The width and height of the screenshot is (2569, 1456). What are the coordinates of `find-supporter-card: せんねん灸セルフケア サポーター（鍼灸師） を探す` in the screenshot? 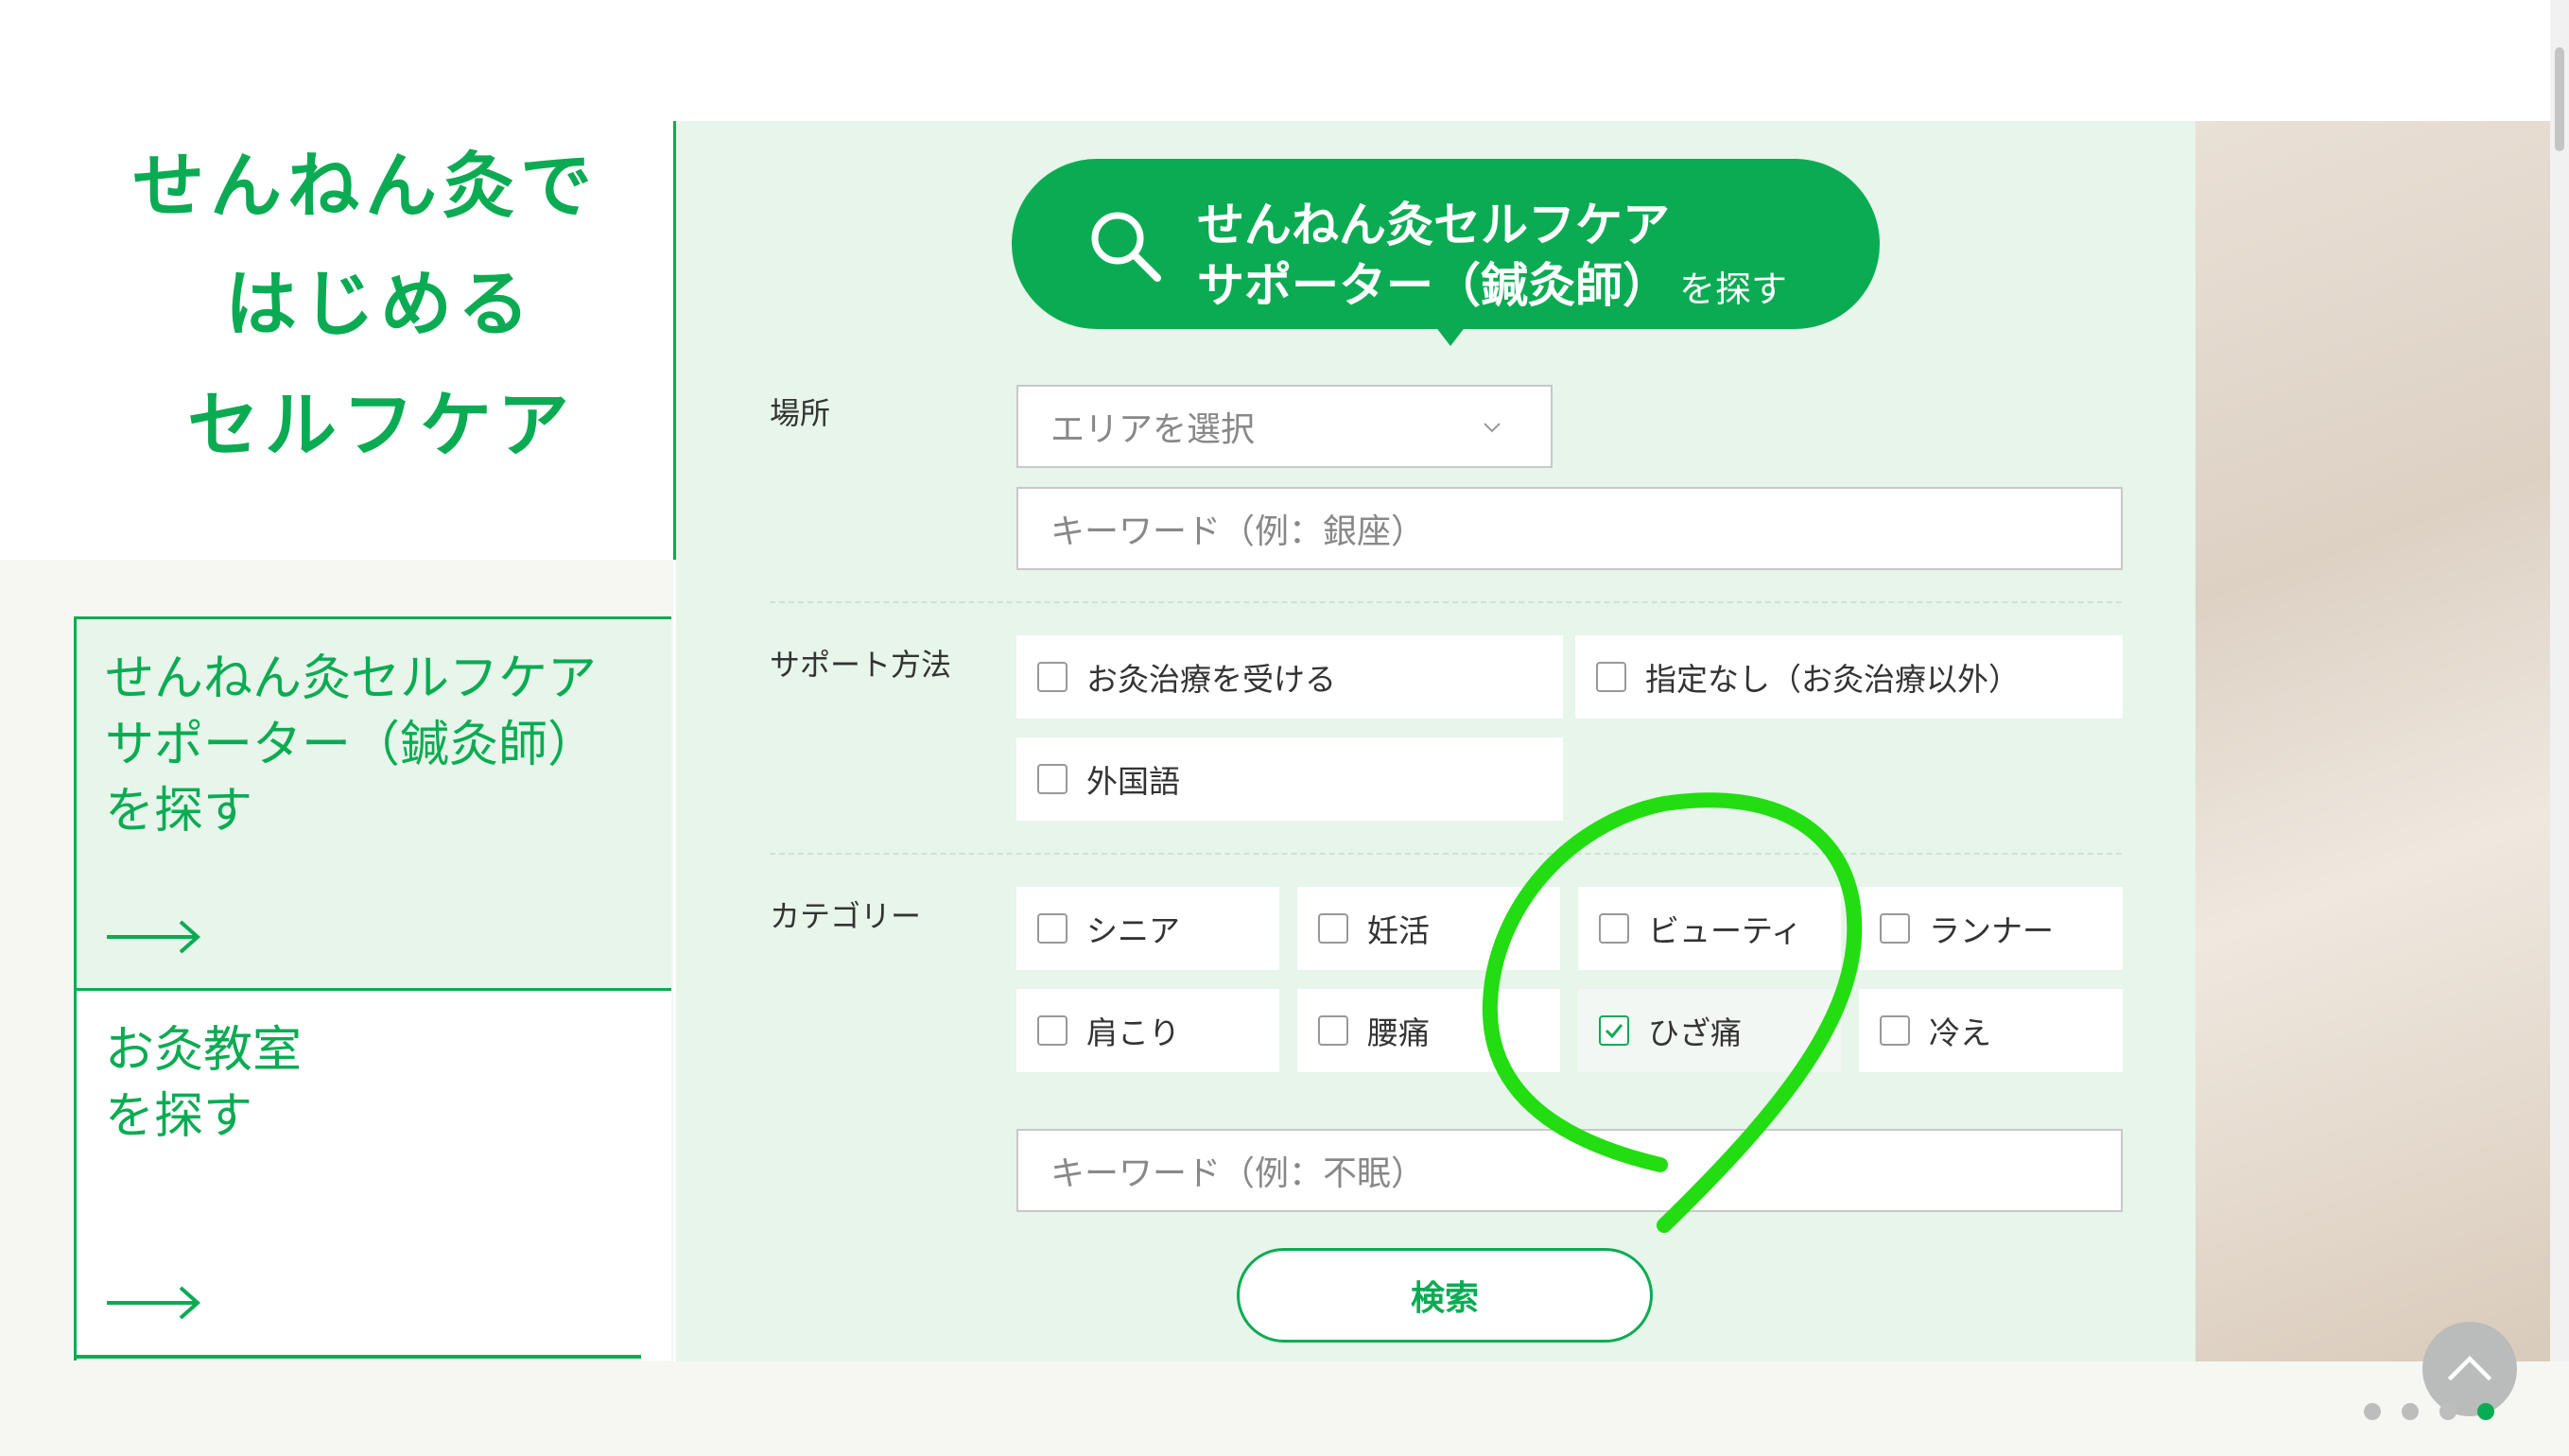 It's located at (372, 803).